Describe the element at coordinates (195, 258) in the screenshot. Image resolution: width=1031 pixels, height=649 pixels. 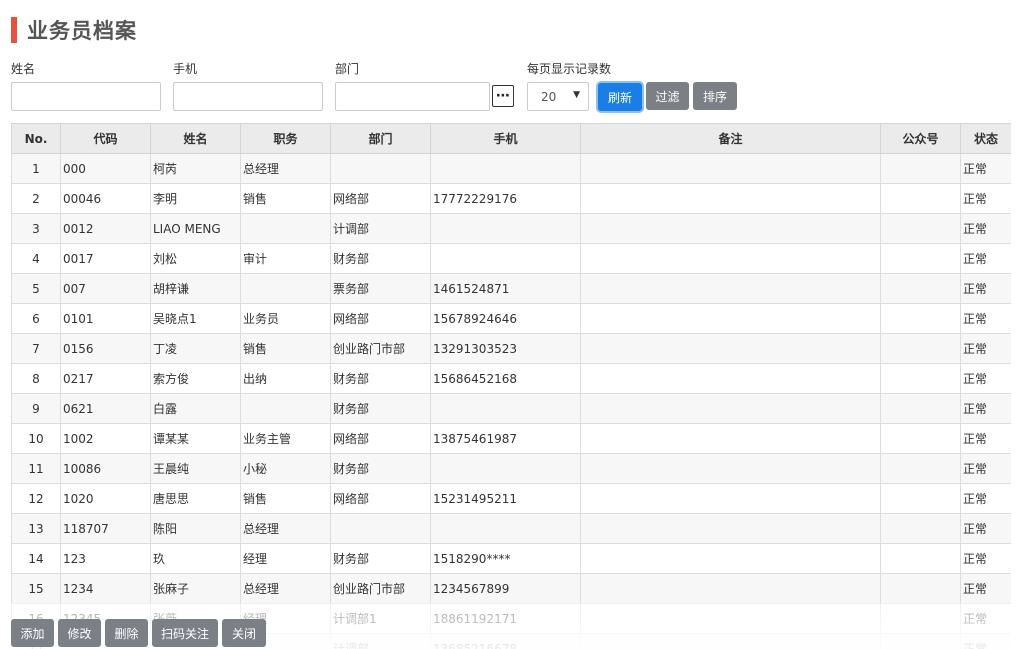
I see `table-cell: 刘松` at that location.